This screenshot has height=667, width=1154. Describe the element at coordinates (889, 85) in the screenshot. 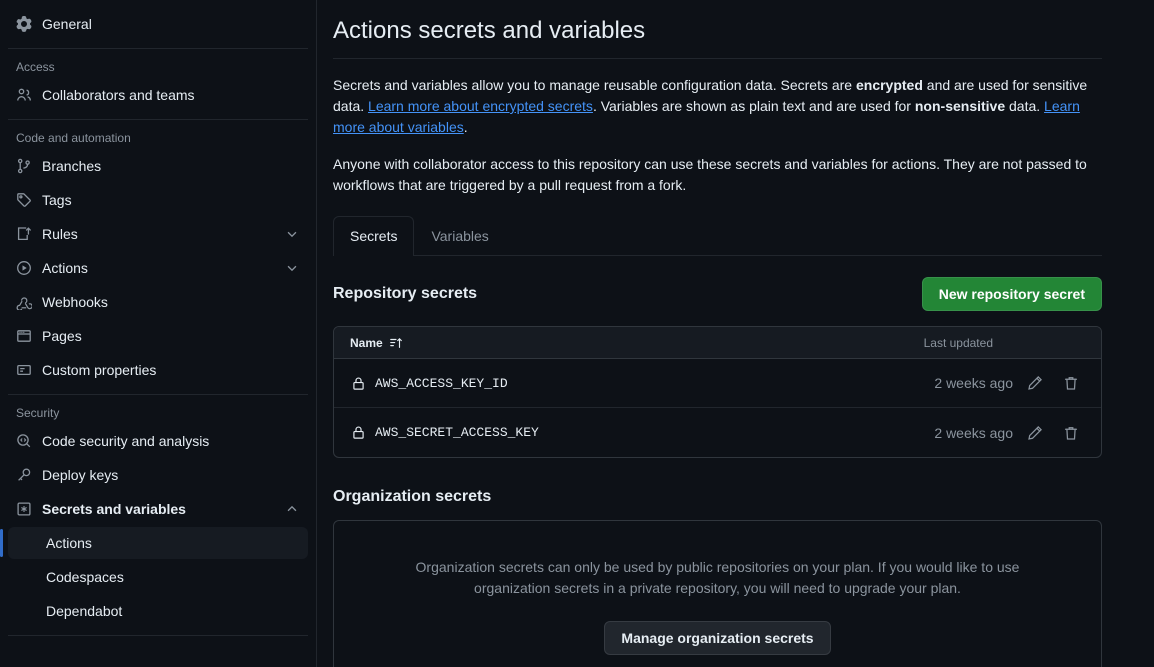

I see `intro-bold-encrypted: encrypted` at that location.